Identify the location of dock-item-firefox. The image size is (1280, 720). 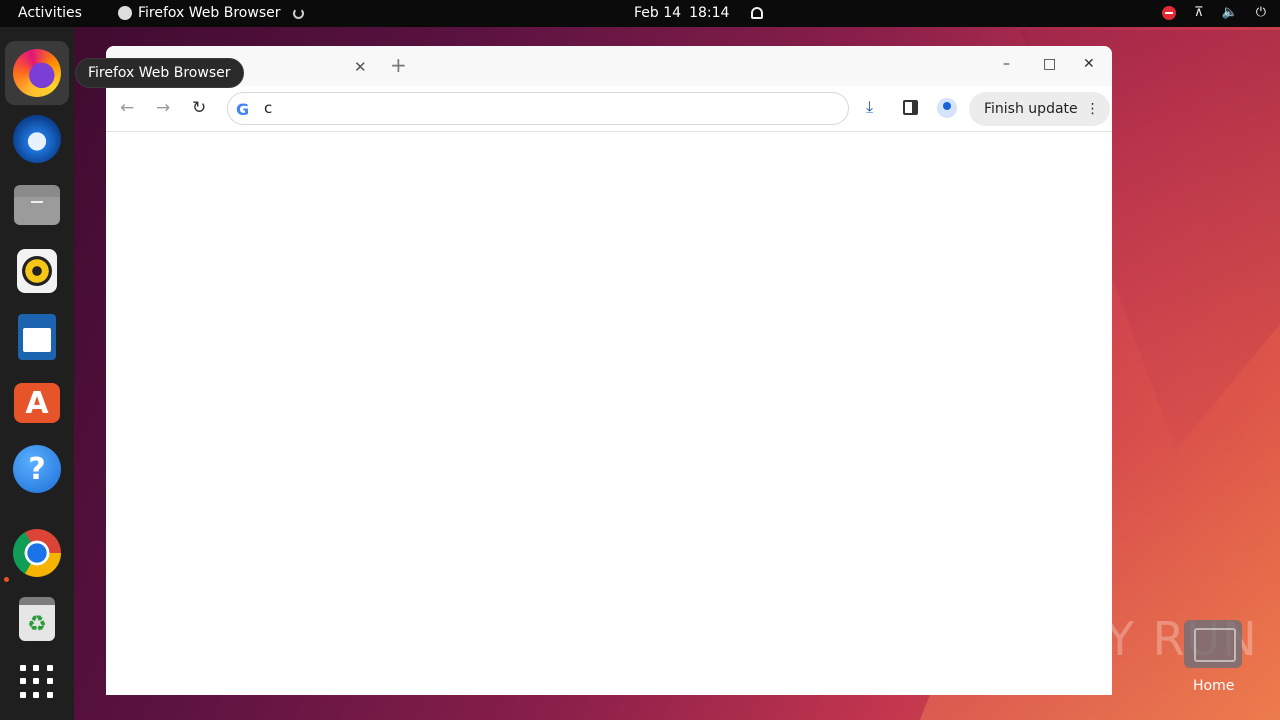
(37, 73).